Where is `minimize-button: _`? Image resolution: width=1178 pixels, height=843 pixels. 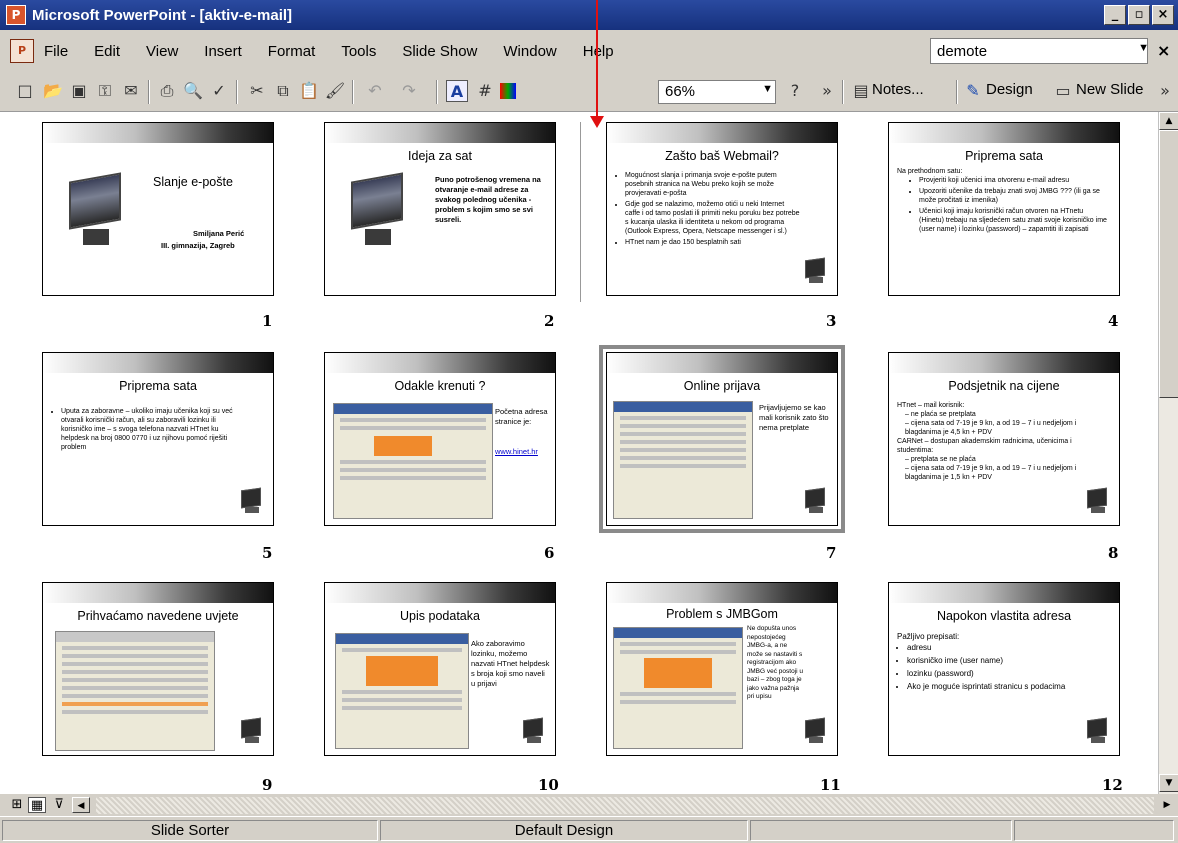
minimize-button: _ is located at coordinates (1115, 15).